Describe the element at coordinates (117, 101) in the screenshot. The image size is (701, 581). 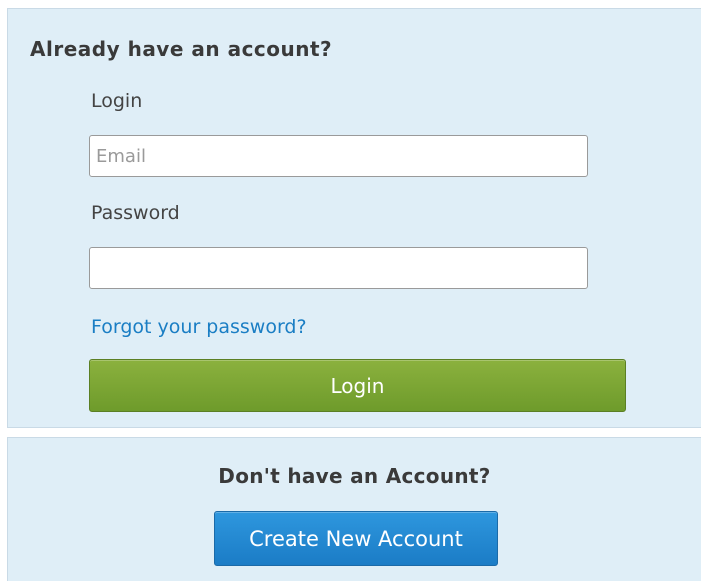
I see `login-label: Login` at that location.